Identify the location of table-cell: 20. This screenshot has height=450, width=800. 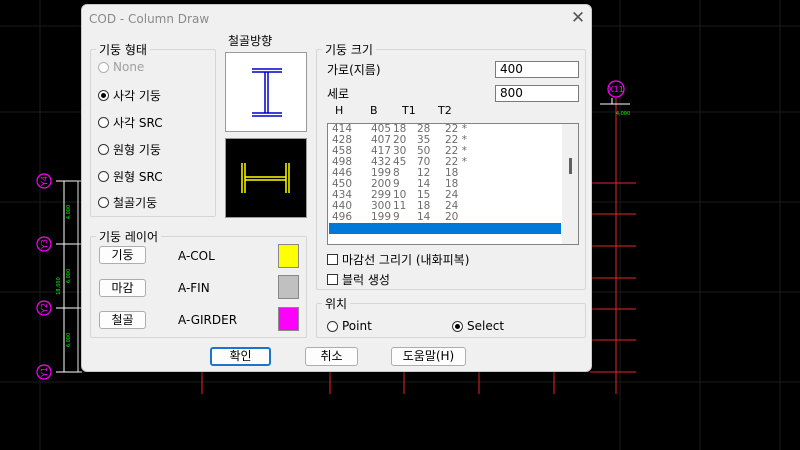
(452, 228).